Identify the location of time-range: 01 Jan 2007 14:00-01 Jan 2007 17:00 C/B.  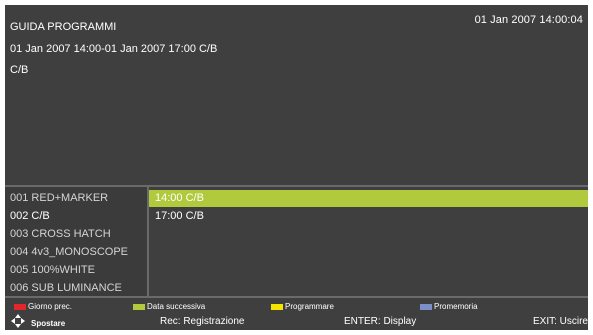
(114, 49).